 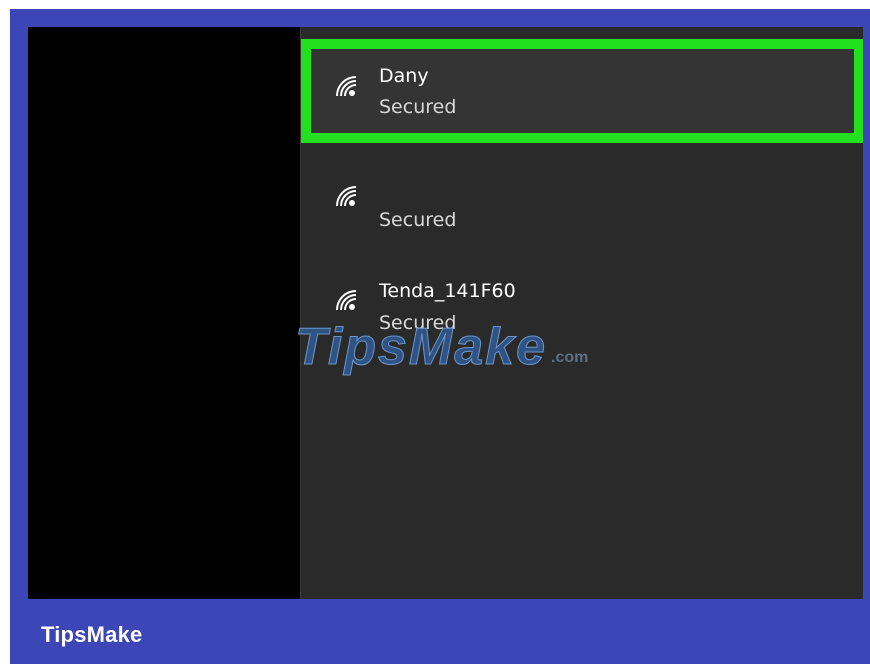 What do you see at coordinates (404, 76) in the screenshot?
I see `network-name: Dany` at bounding box center [404, 76].